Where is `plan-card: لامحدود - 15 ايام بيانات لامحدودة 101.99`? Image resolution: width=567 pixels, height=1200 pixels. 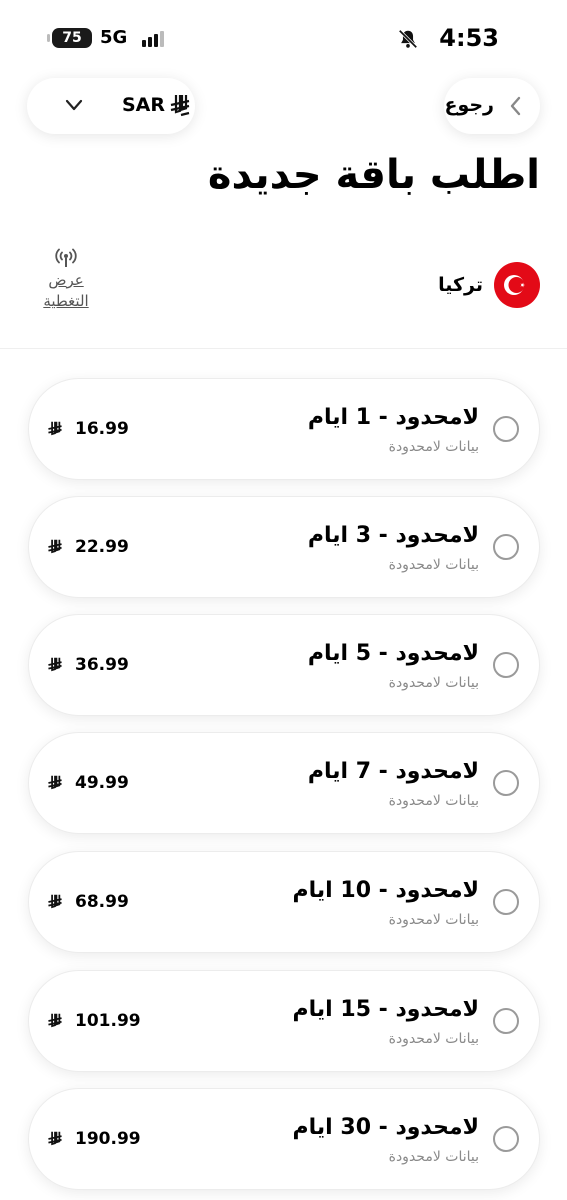 plan-card: لامحدود - 15 ايام بيانات لامحدودة 101.99 is located at coordinates (284, 1021).